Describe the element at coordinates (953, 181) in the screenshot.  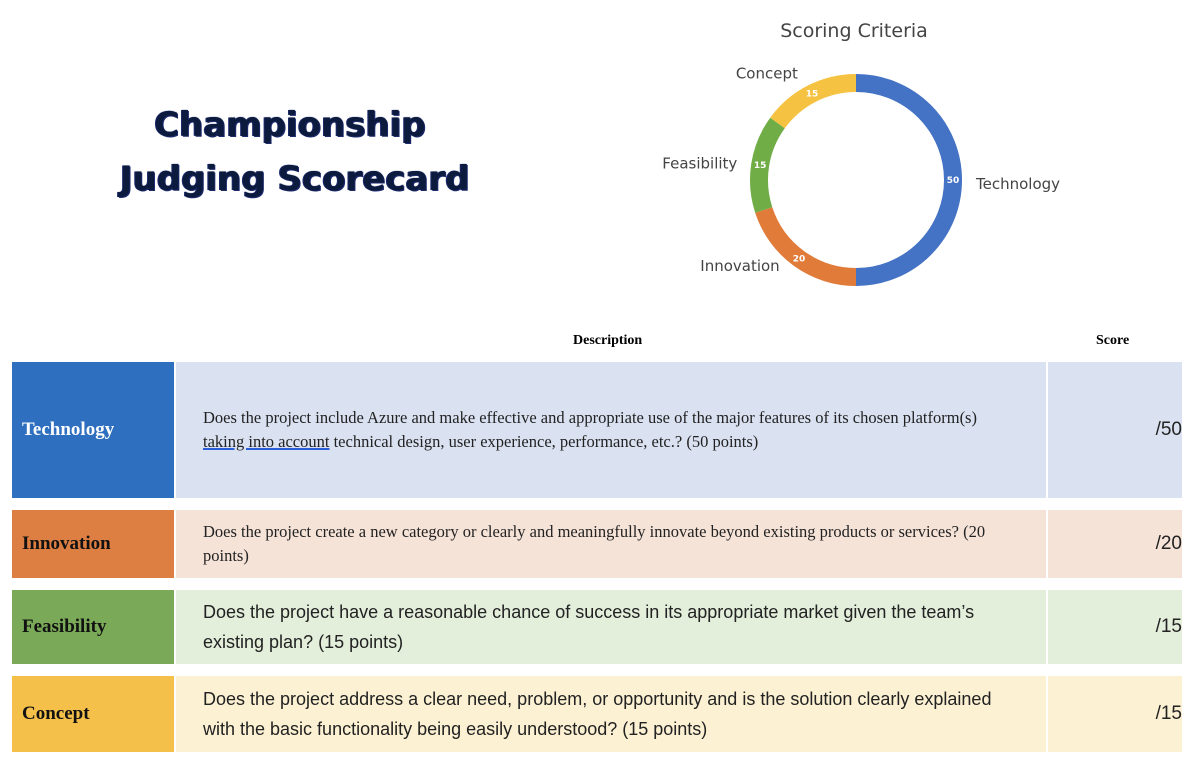
I see `slice-value-label: 50` at that location.